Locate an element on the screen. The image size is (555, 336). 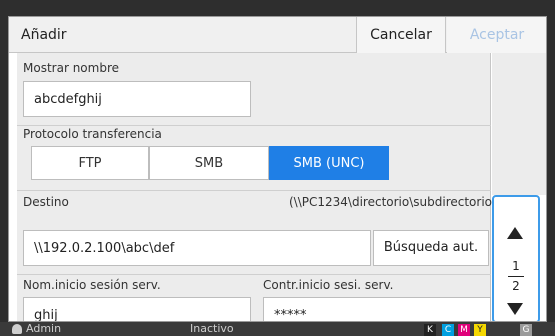
login-user-label: Nom.inicio sesión serv. is located at coordinates (92, 285).